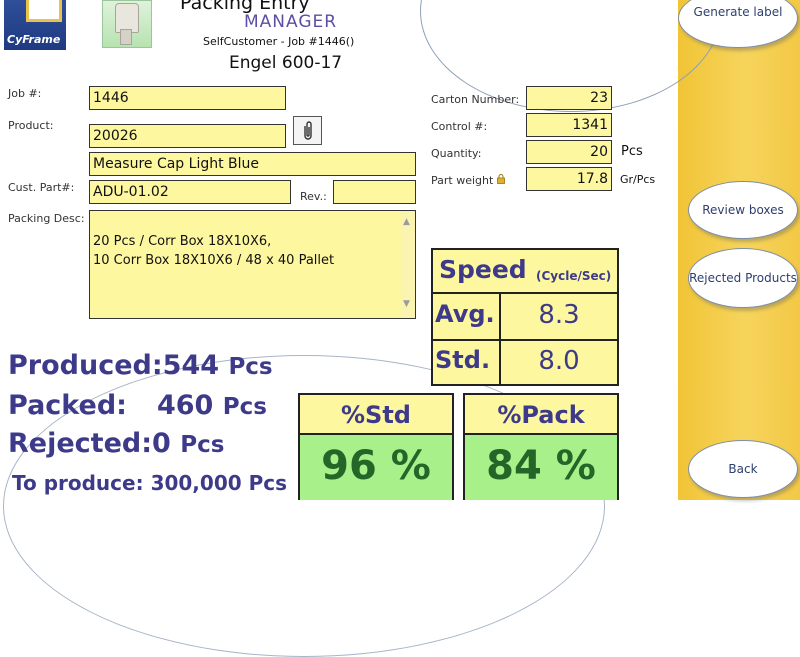 This screenshot has width=800, height=657. Describe the element at coordinates (291, 22) in the screenshot. I see `page-subtitle: MANAGER` at that location.